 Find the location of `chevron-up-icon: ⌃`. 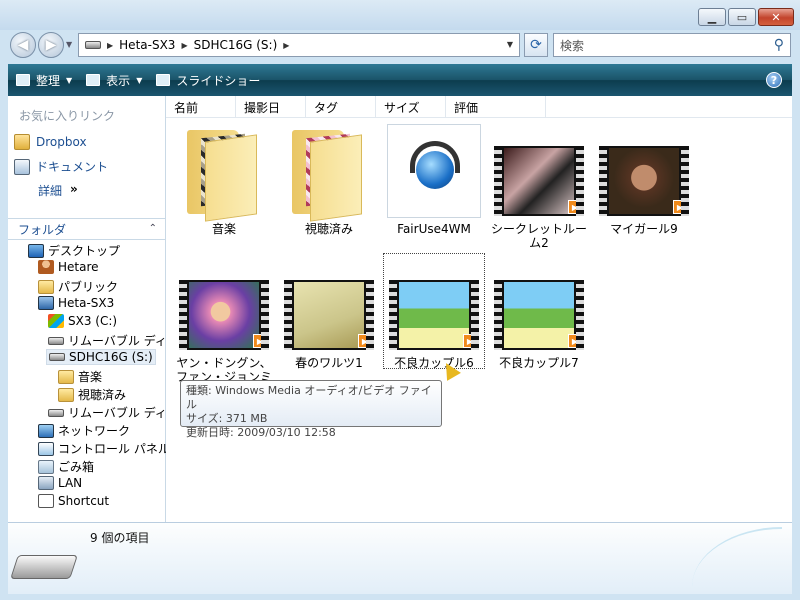

chevron-up-icon: ⌃ is located at coordinates (152, 228).